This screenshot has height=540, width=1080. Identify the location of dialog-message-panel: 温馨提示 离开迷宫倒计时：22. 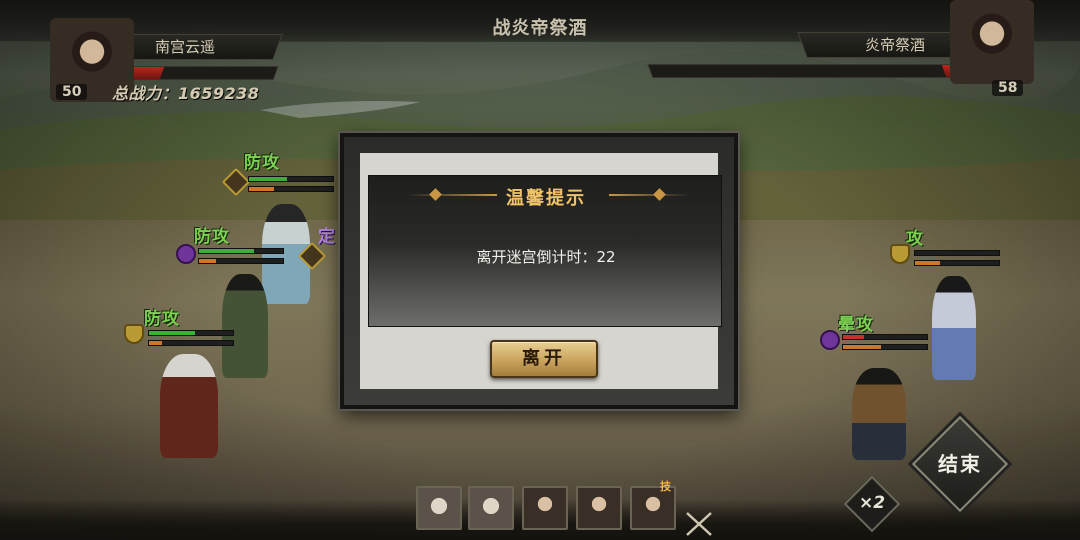
(545, 251).